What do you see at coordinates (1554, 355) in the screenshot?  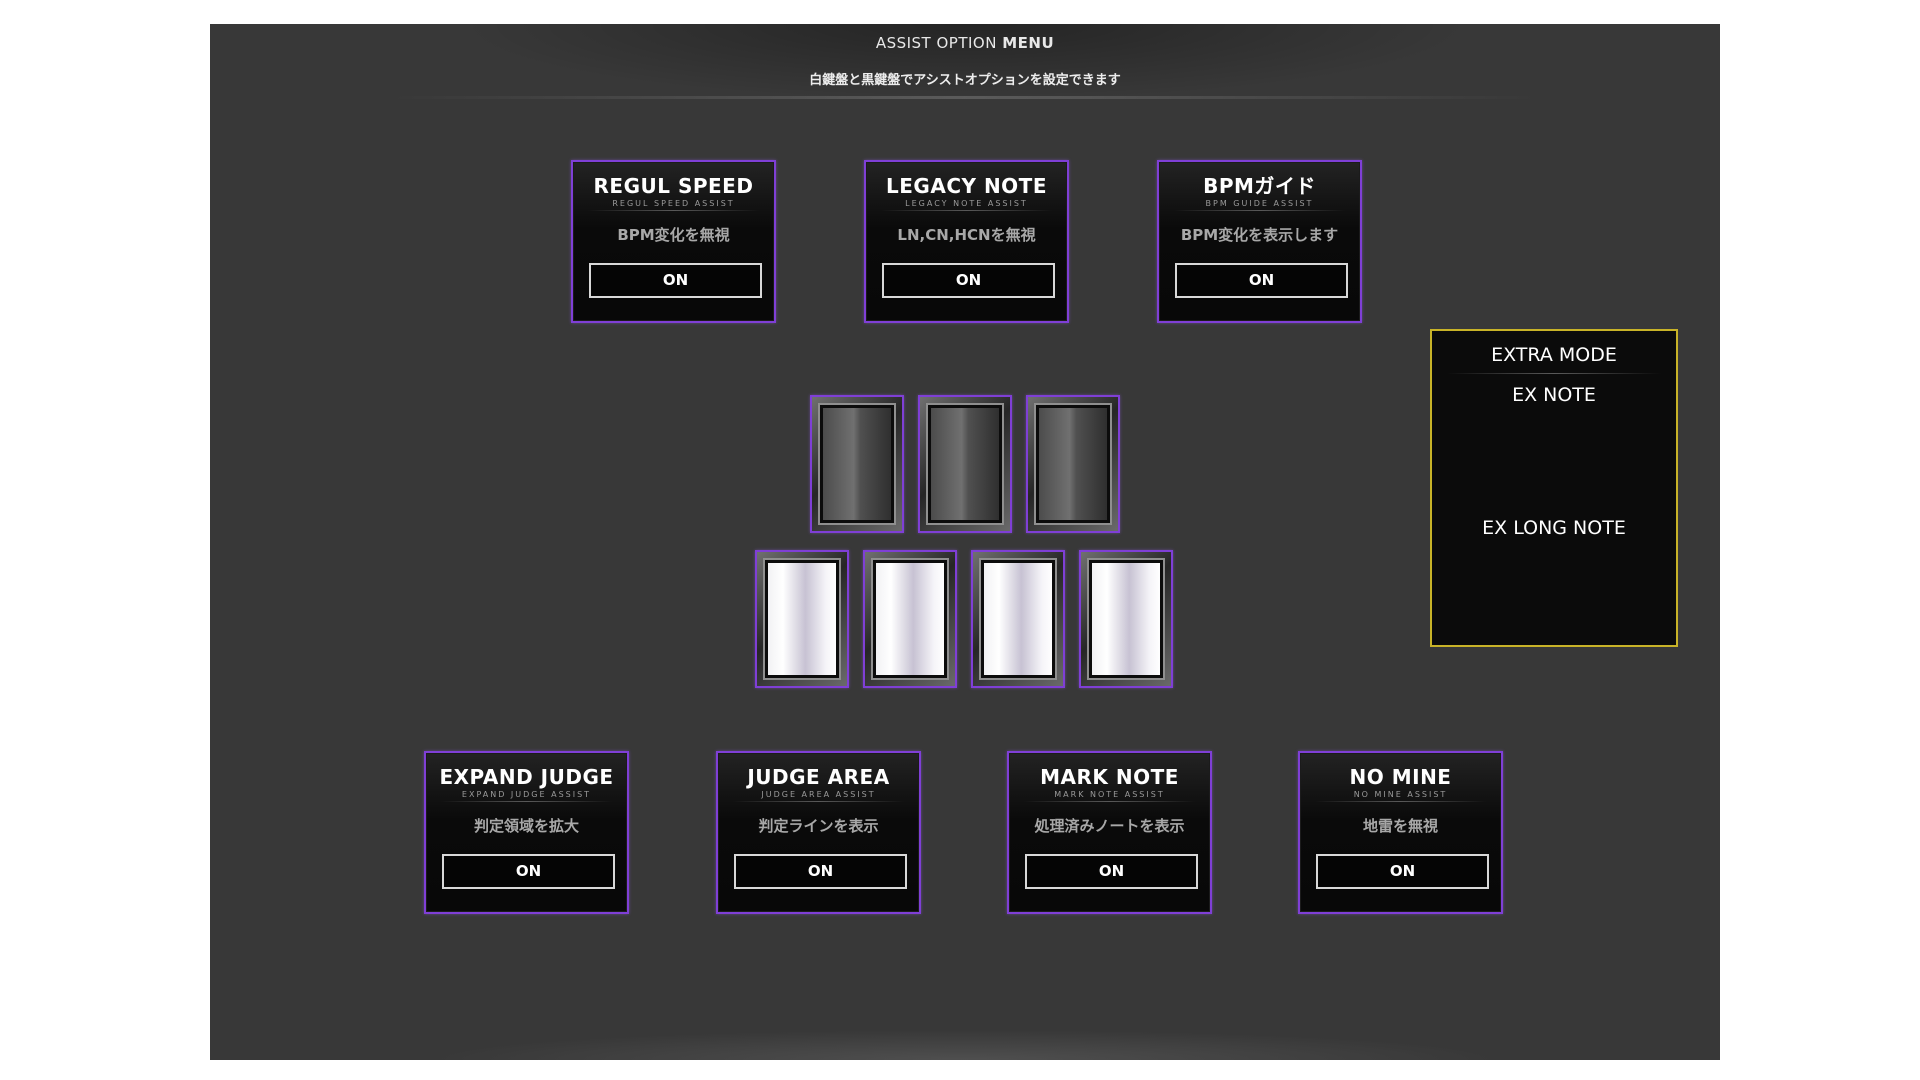 I see `extra-mode-title: EXTRA MODE` at bounding box center [1554, 355].